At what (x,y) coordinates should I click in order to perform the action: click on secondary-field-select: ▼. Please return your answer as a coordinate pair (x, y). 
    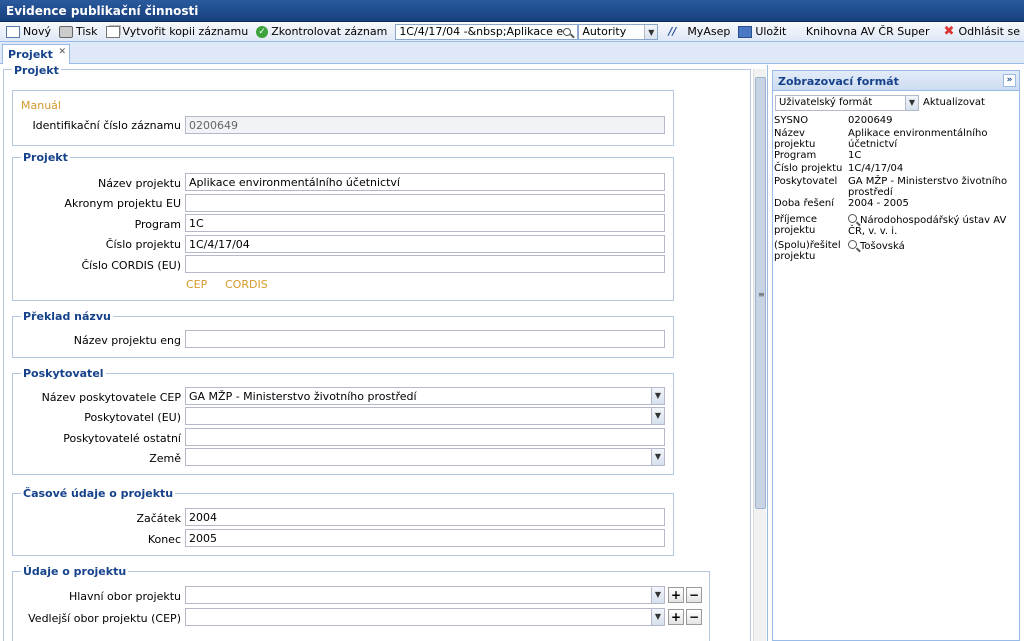
    Looking at the image, I should click on (425, 617).